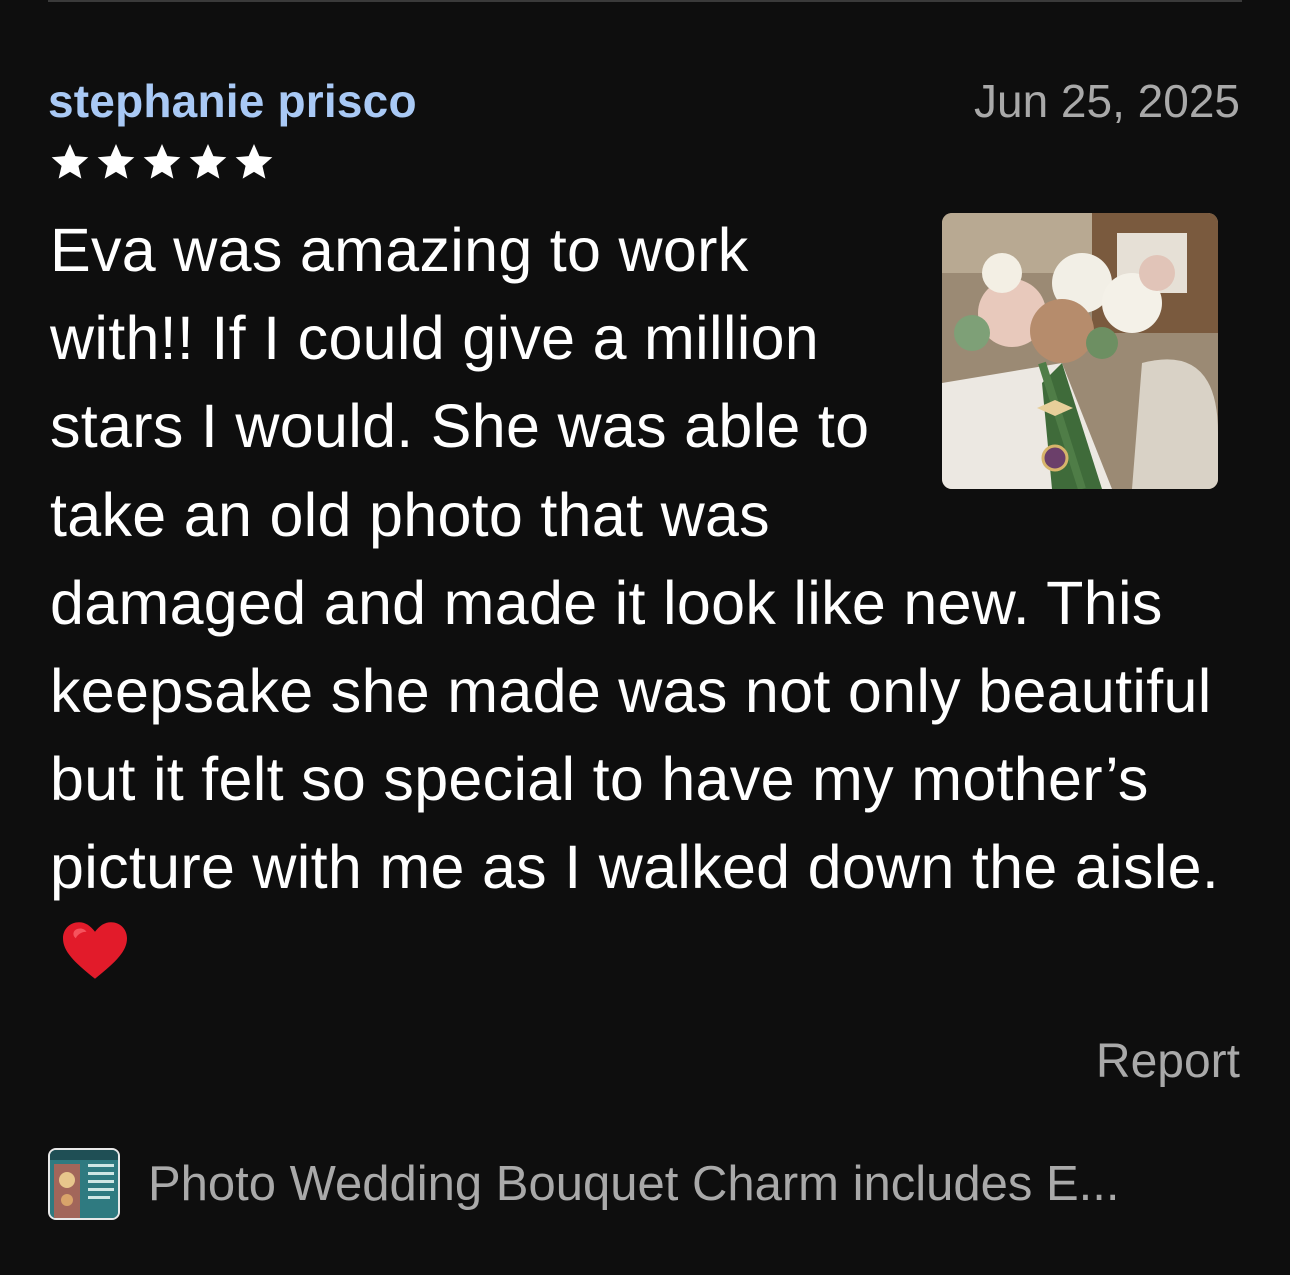 This screenshot has width=1290, height=1275. I want to click on product-thumbnail, so click(84, 1184).